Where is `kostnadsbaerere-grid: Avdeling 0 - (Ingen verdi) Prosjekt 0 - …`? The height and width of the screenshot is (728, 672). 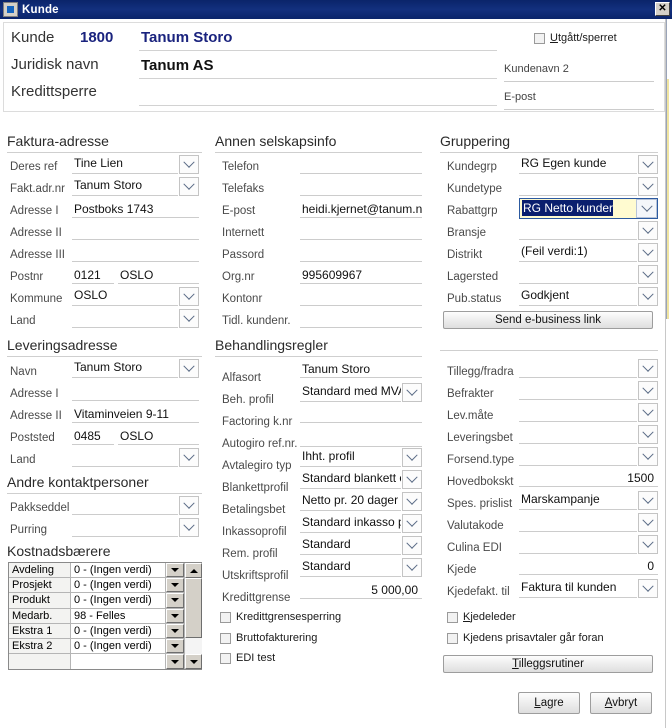 kostnadsbaerere-grid: Avdeling 0 - (Ingen verdi) Prosjekt 0 - … is located at coordinates (105, 616).